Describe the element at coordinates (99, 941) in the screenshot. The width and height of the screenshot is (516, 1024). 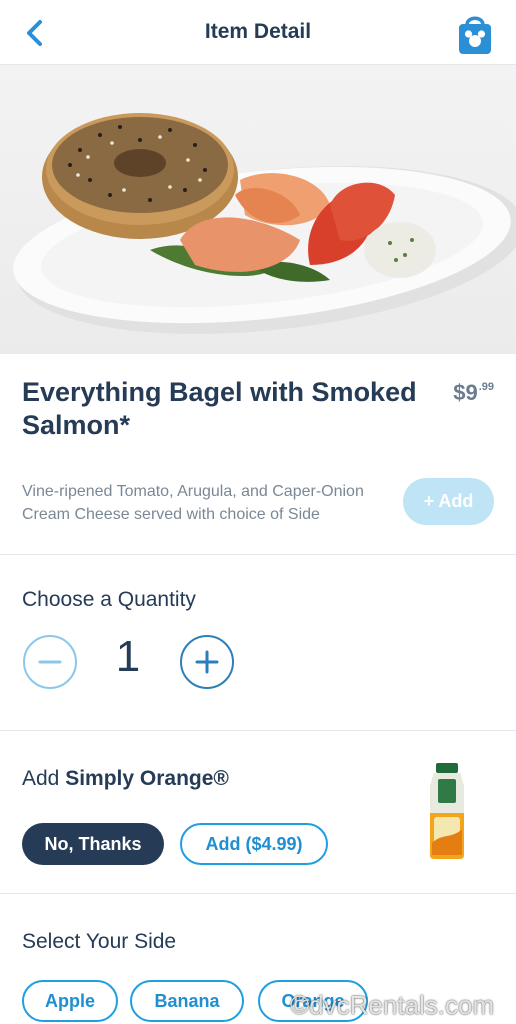
I see `side-section-label: Select Your Side` at that location.